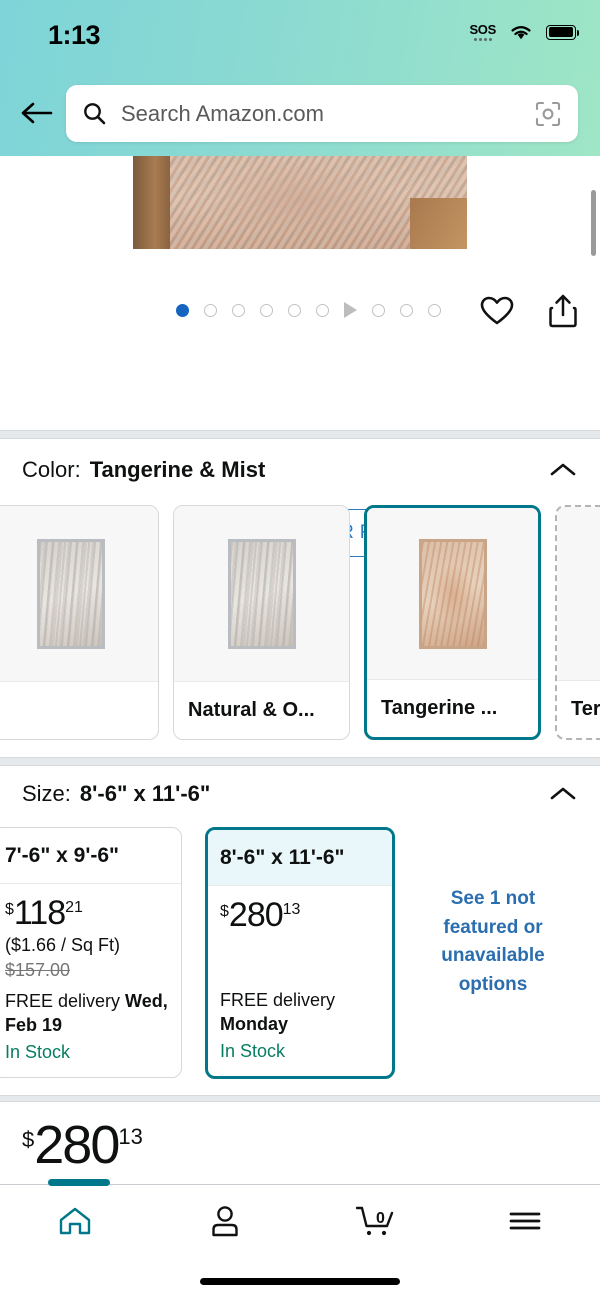  What do you see at coordinates (548, 114) in the screenshot?
I see `camera-scan-icon` at bounding box center [548, 114].